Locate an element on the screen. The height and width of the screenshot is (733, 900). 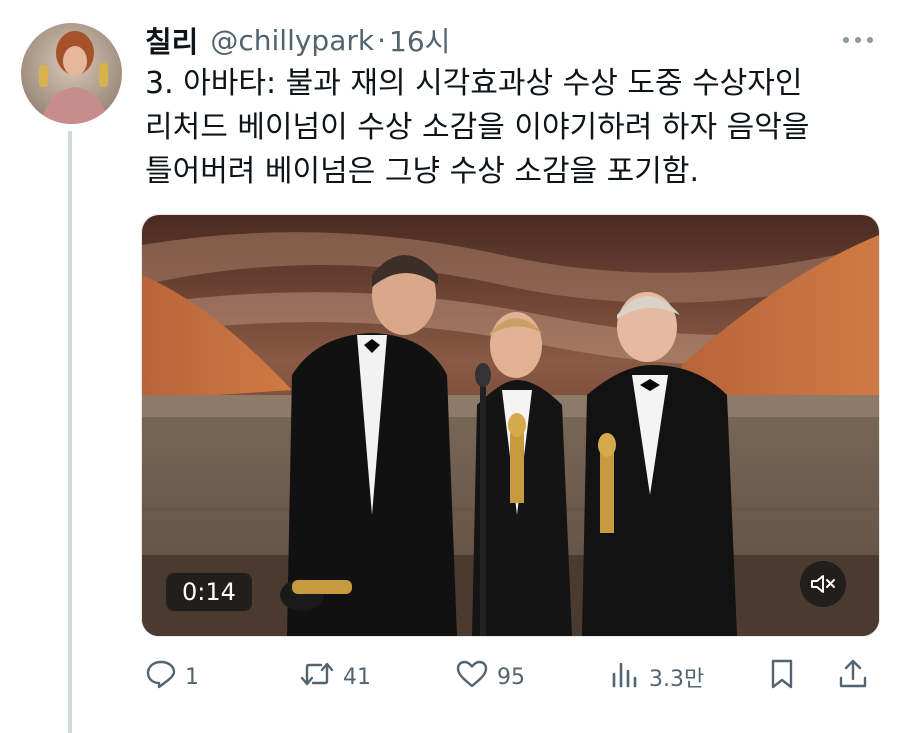
video-timestamp: 0:14 is located at coordinates (209, 592).